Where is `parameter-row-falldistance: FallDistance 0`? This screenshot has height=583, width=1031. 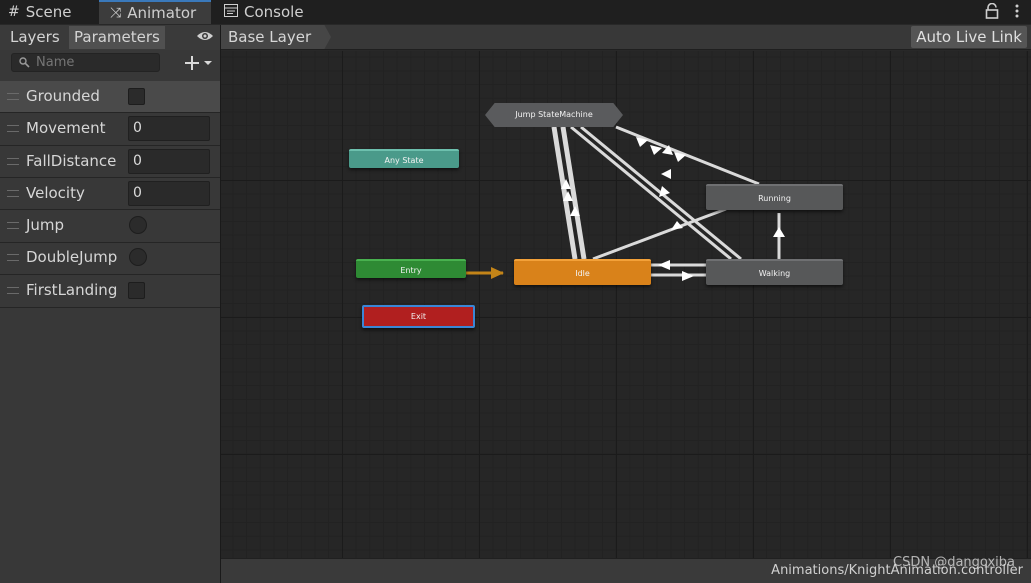
parameter-row-falldistance: FallDistance 0 is located at coordinates (110, 162).